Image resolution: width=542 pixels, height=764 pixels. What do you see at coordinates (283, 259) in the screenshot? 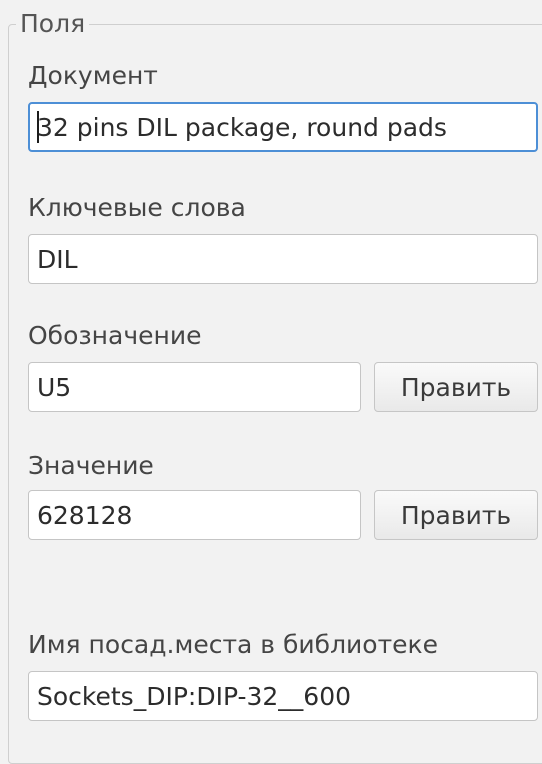
I see `keywords-input` at bounding box center [283, 259].